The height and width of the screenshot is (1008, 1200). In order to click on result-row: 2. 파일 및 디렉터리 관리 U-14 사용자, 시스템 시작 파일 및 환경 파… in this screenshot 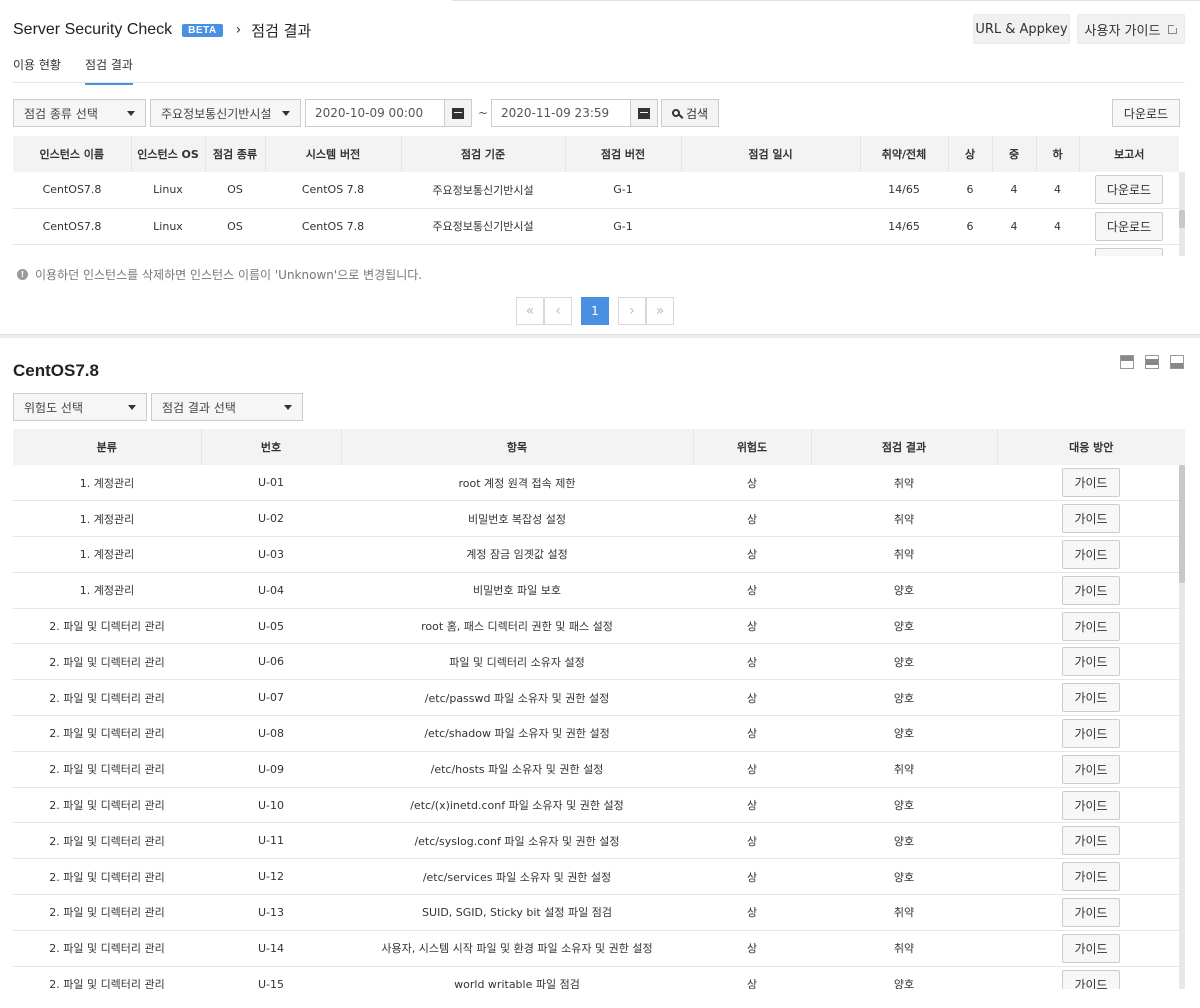, I will do `click(599, 948)`.